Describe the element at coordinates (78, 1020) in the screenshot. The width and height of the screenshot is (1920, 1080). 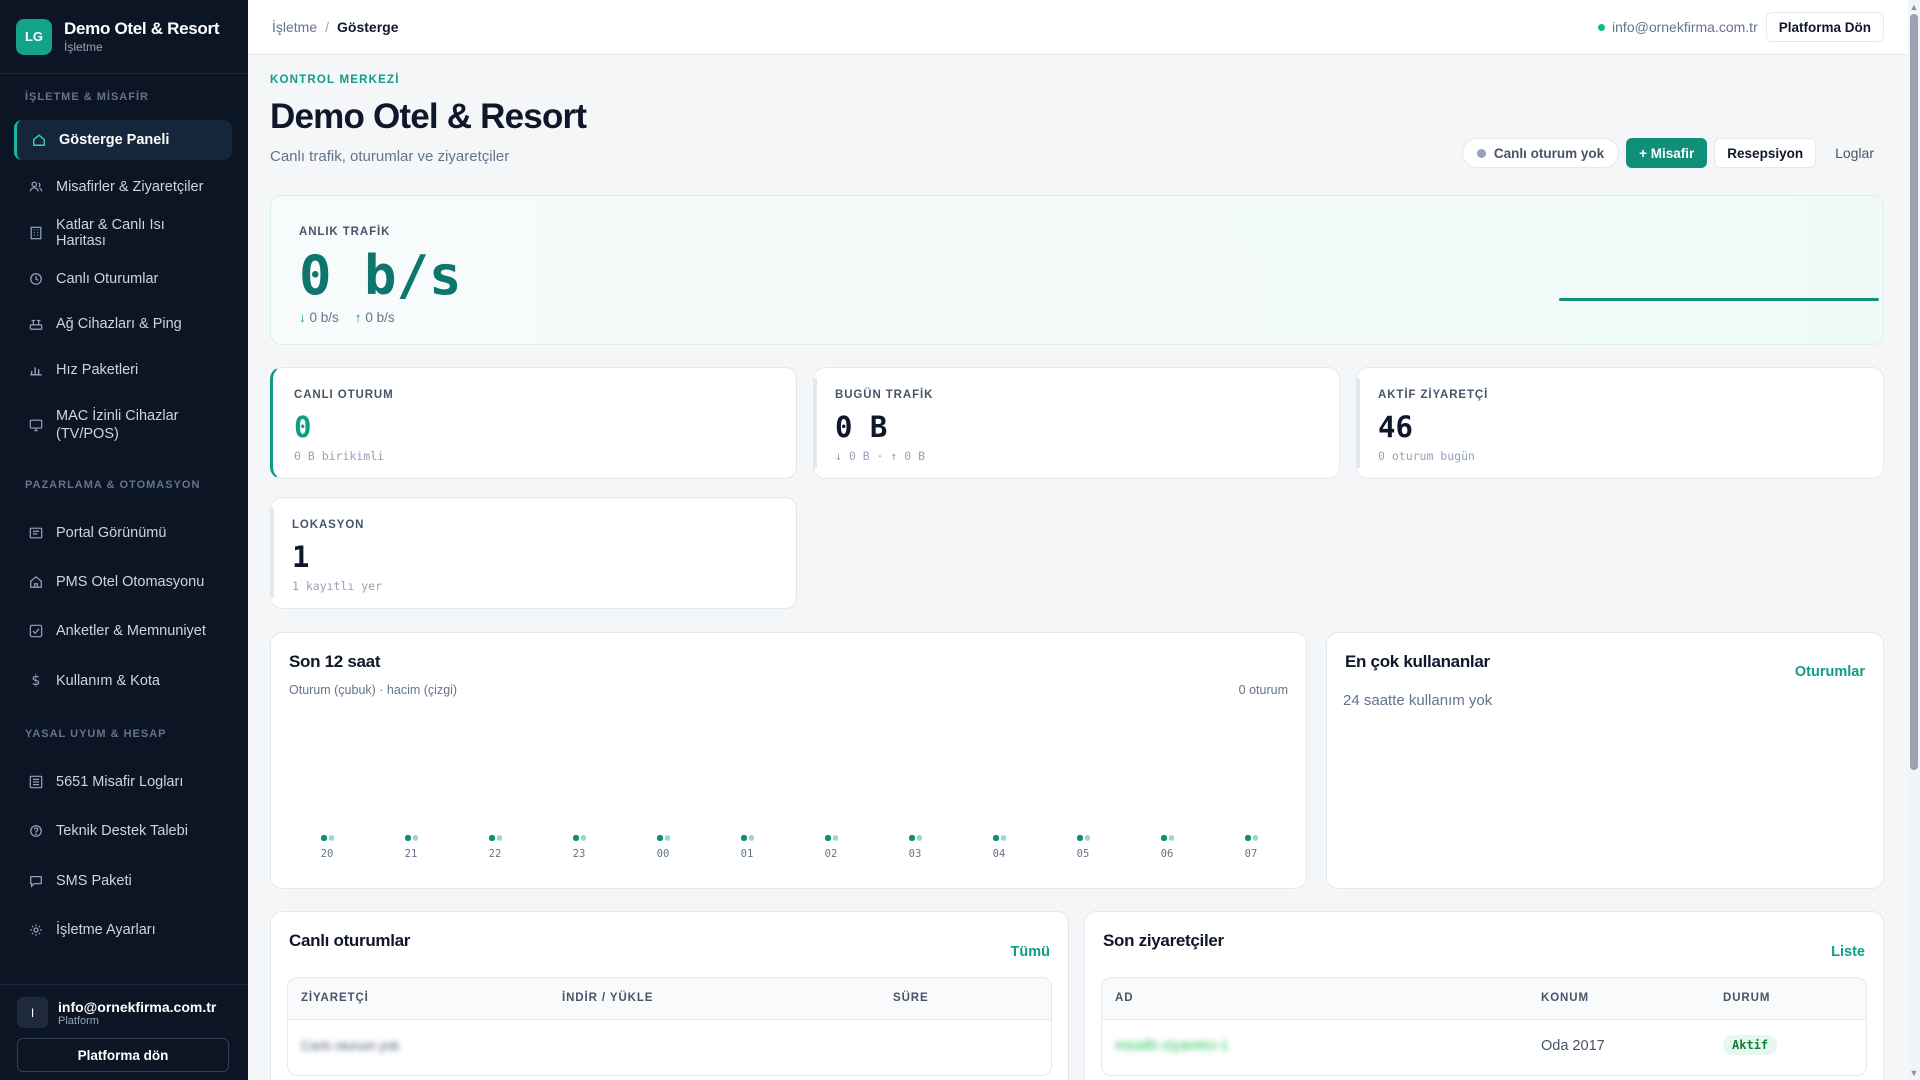
I see `user-role: Platform` at that location.